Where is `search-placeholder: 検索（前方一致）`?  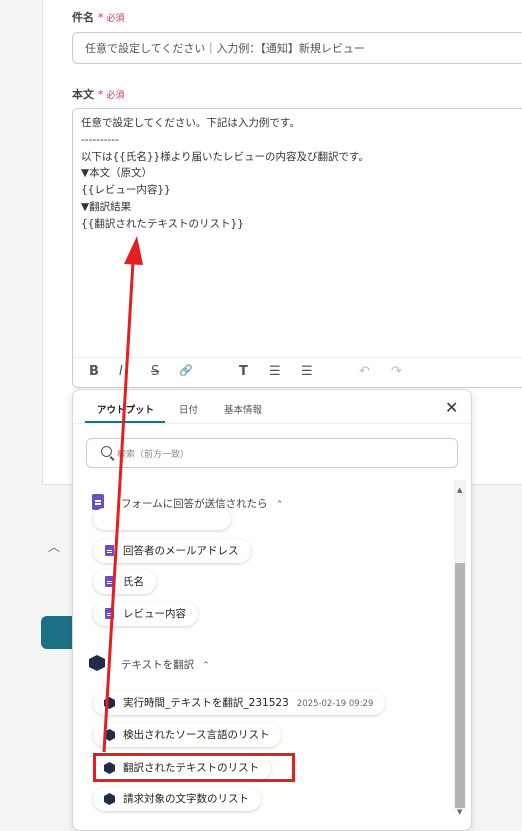 search-placeholder: 検索（前方一致） is located at coordinates (153, 455).